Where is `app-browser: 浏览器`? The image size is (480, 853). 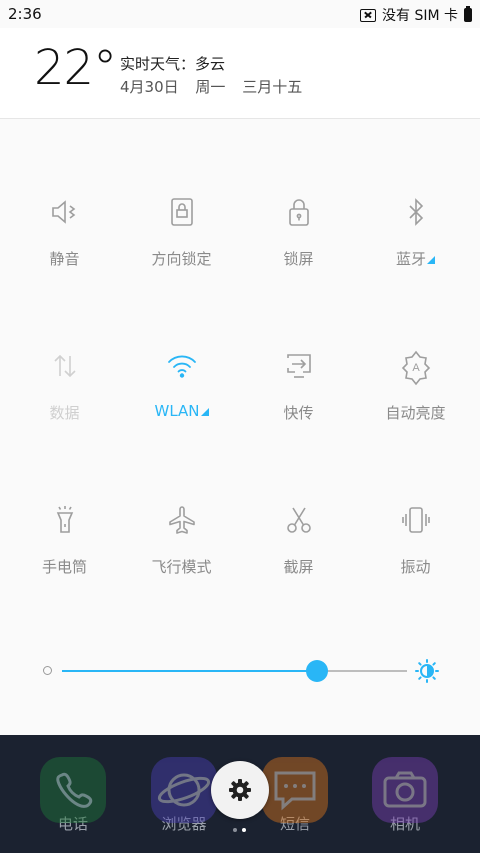 app-browser: 浏览器 is located at coordinates (184, 795).